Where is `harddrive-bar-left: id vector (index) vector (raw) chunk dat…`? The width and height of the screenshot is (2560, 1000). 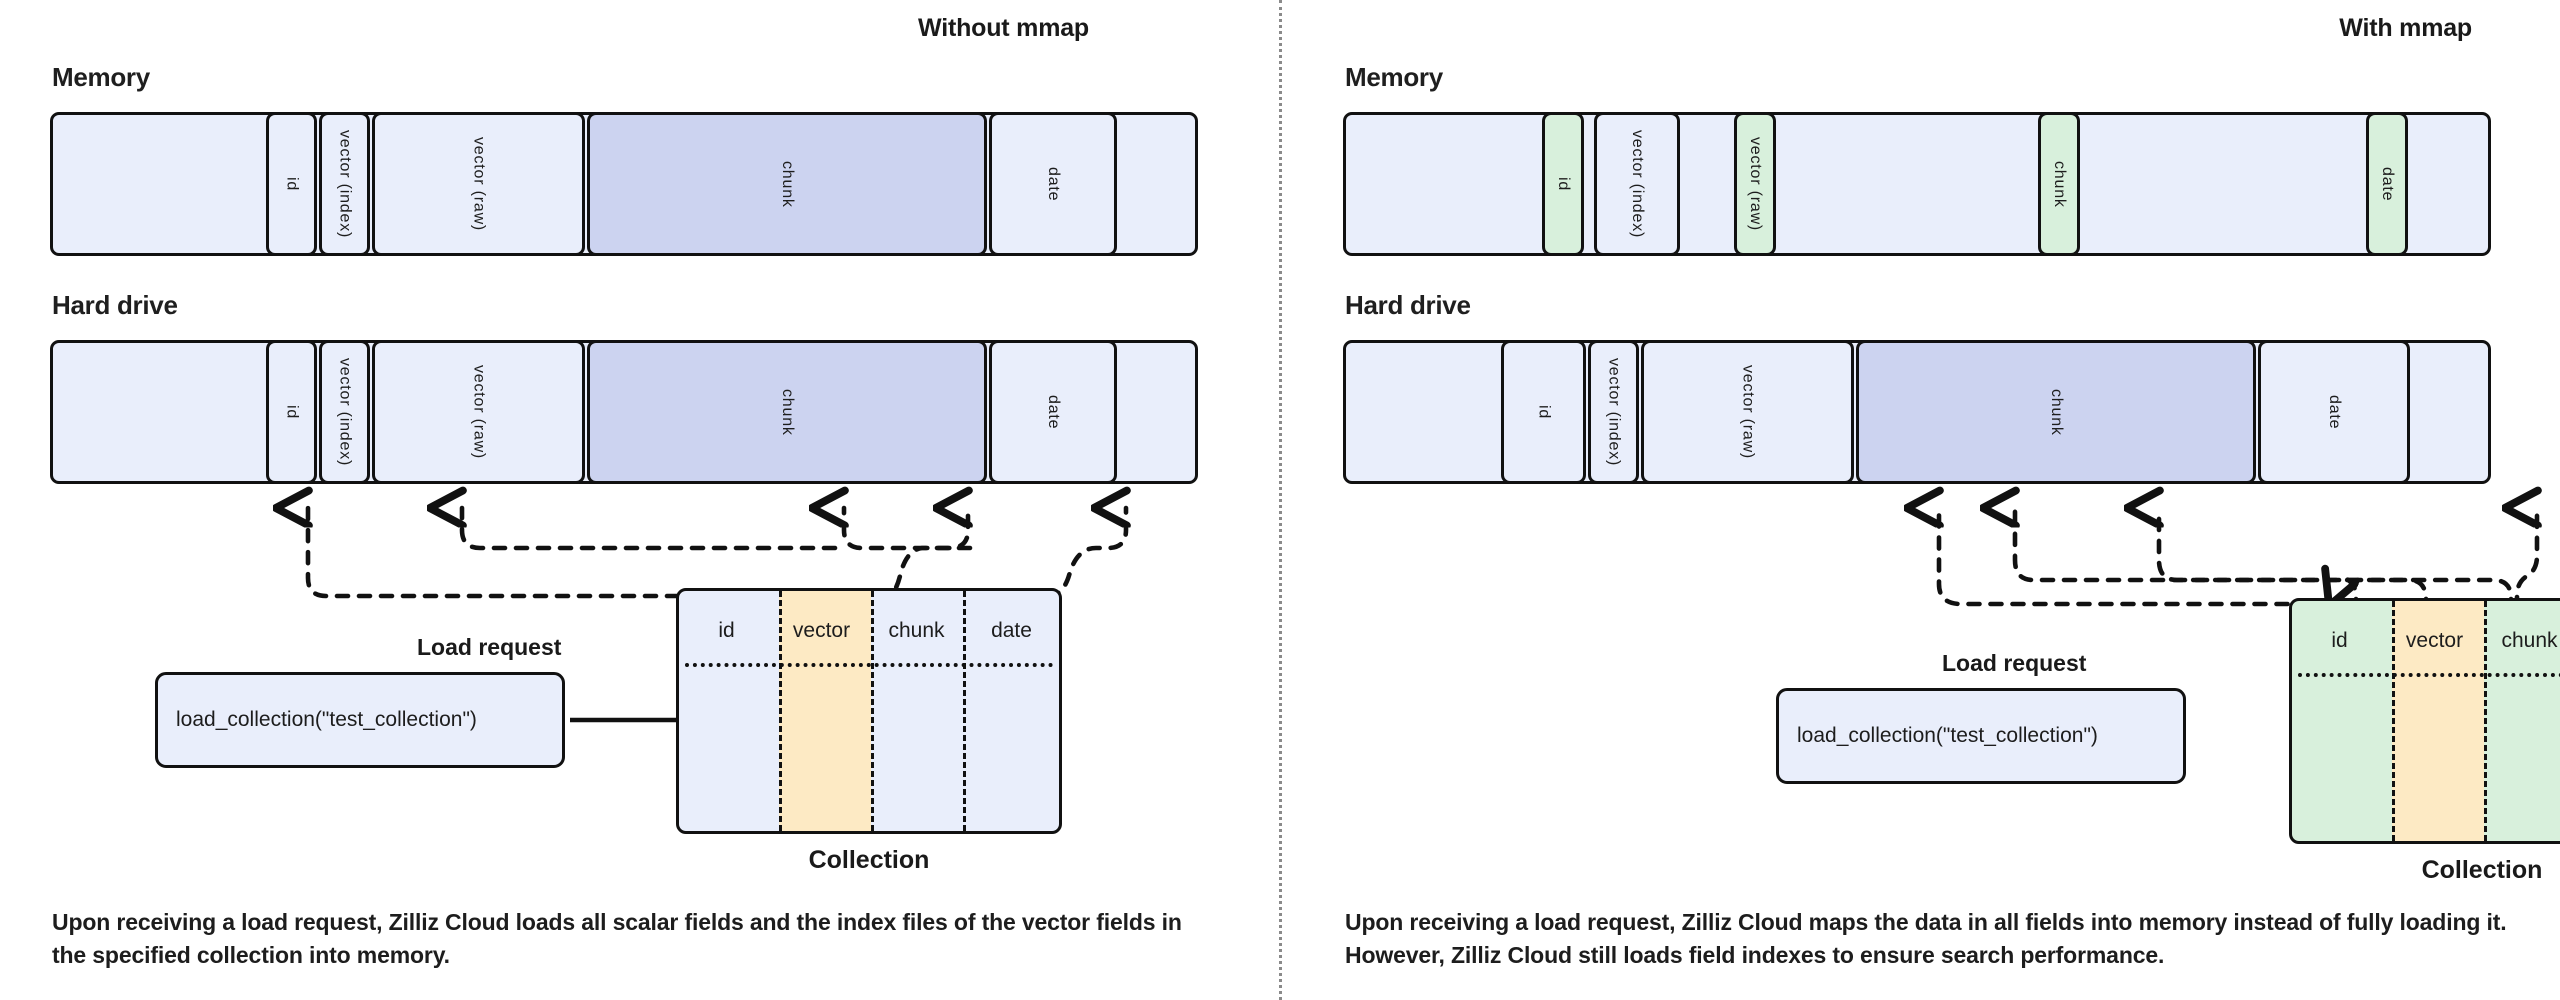 harddrive-bar-left: id vector (index) vector (raw) chunk dat… is located at coordinates (624, 412).